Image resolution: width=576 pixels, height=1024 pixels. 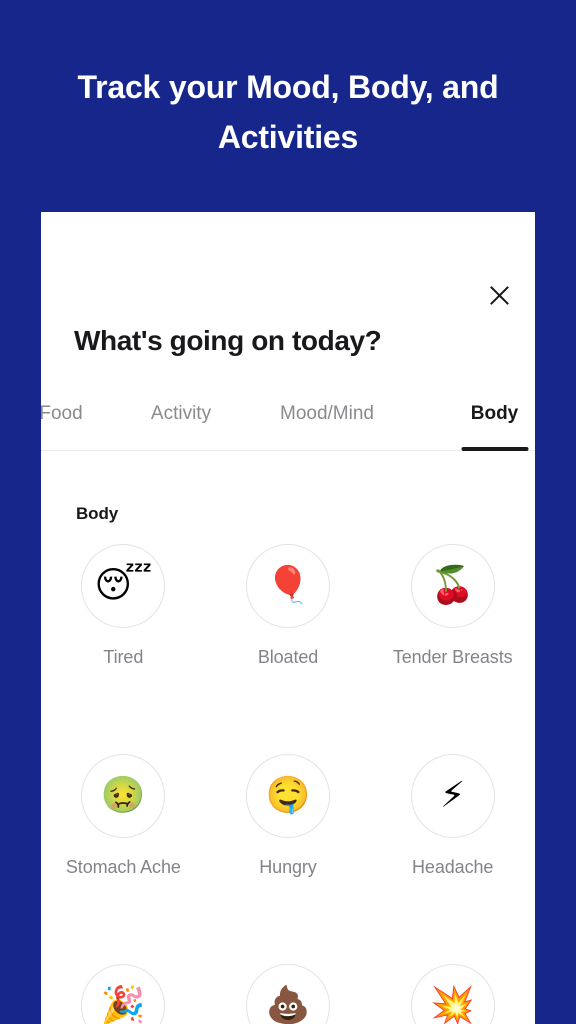 I want to click on body-option-label: Stomach Ache, so click(x=123, y=867).